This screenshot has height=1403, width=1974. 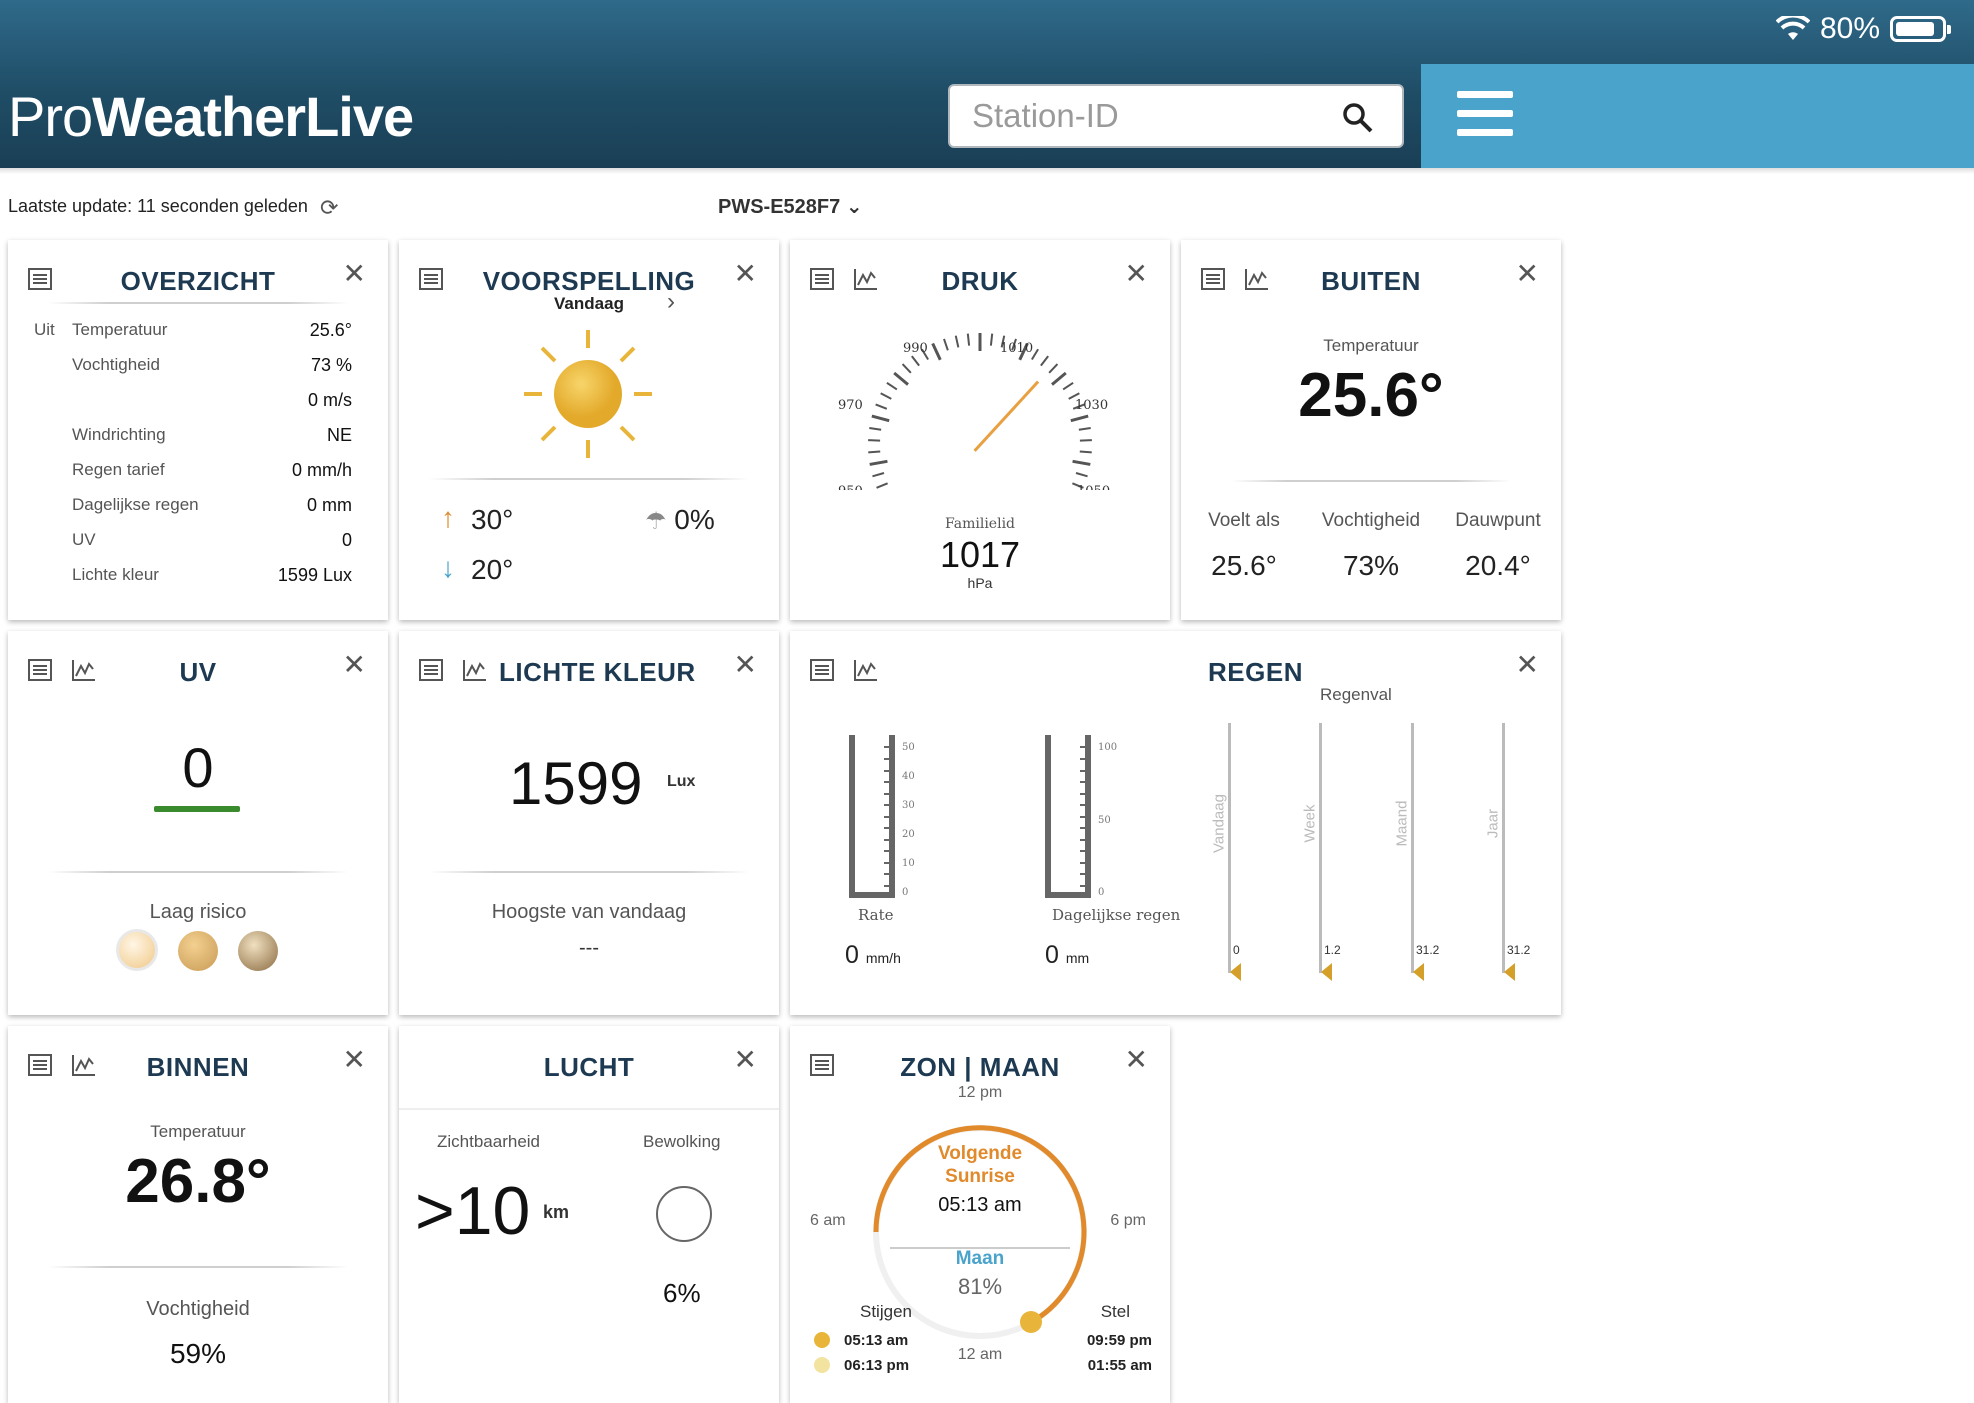 I want to click on rise-label: Stijgen, so click(x=886, y=1311).